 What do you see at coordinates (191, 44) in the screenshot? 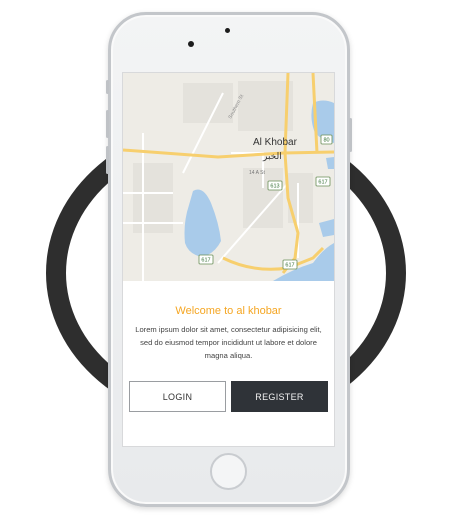
I see `phone-camera` at bounding box center [191, 44].